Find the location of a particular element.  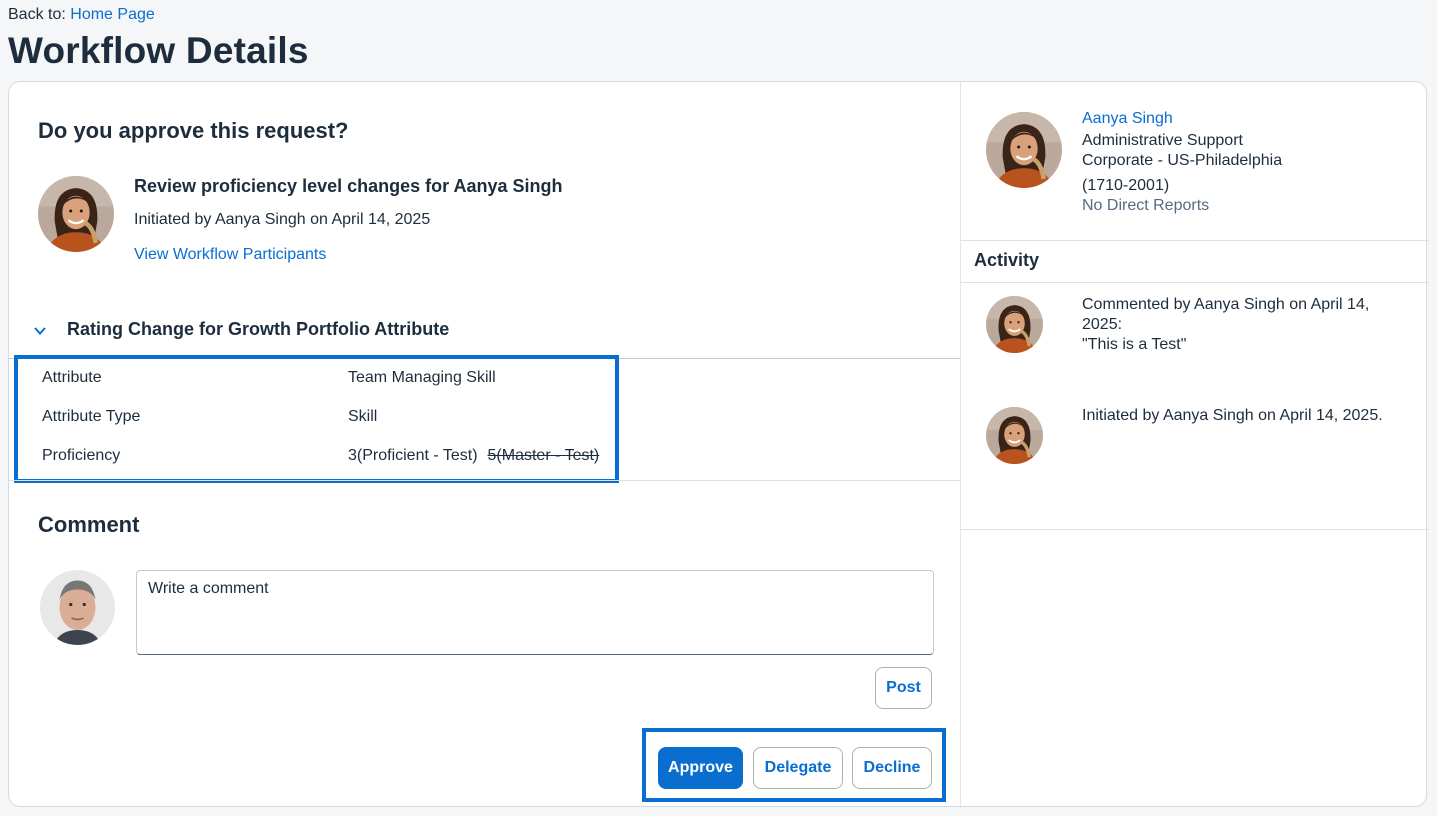

profile-location: Corporate - US-Philadelphia is located at coordinates (1182, 160).